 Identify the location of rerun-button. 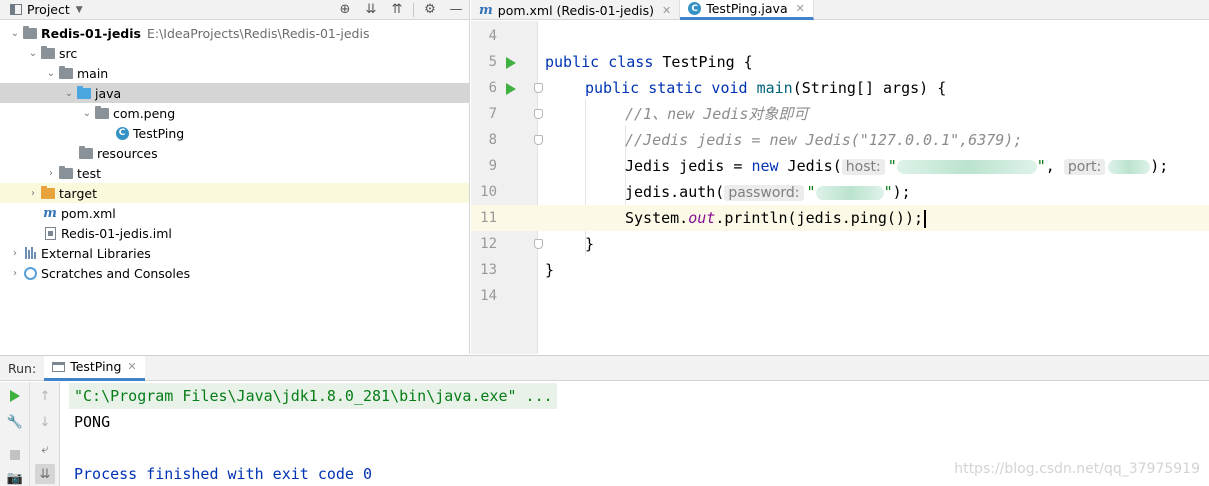
(15, 396).